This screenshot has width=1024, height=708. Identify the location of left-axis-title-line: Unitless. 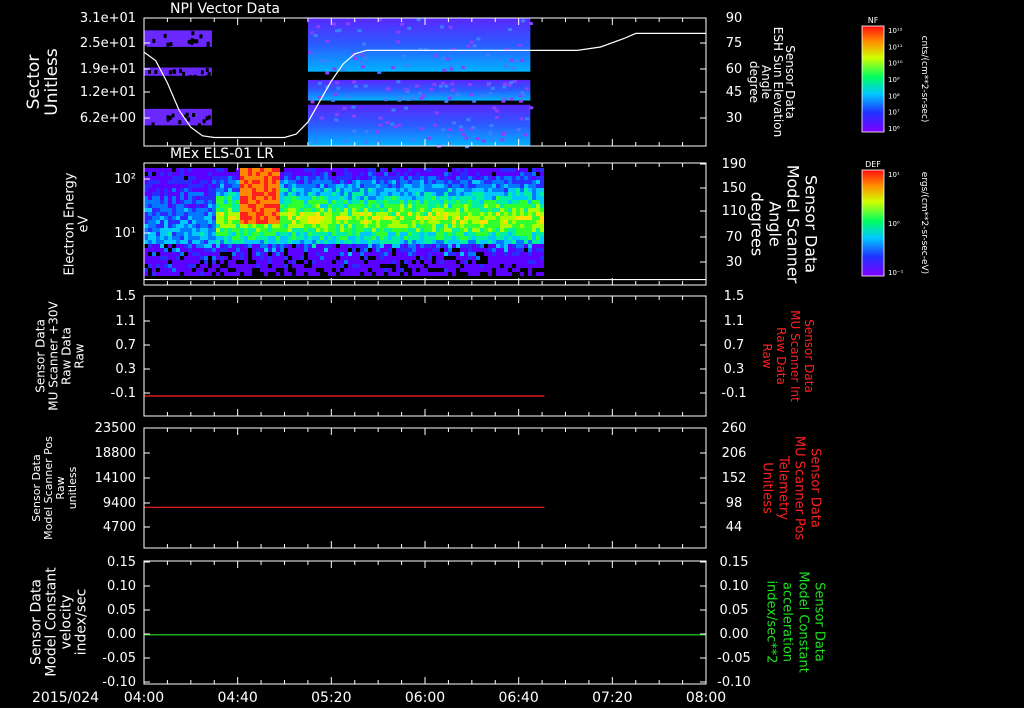
(52, 82).